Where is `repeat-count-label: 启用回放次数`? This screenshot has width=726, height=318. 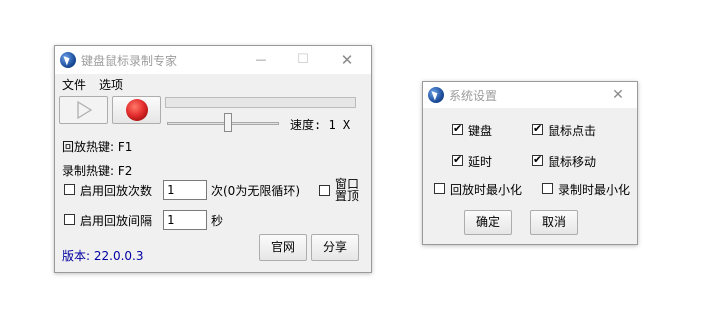
repeat-count-label: 启用回放次数 is located at coordinates (116, 191).